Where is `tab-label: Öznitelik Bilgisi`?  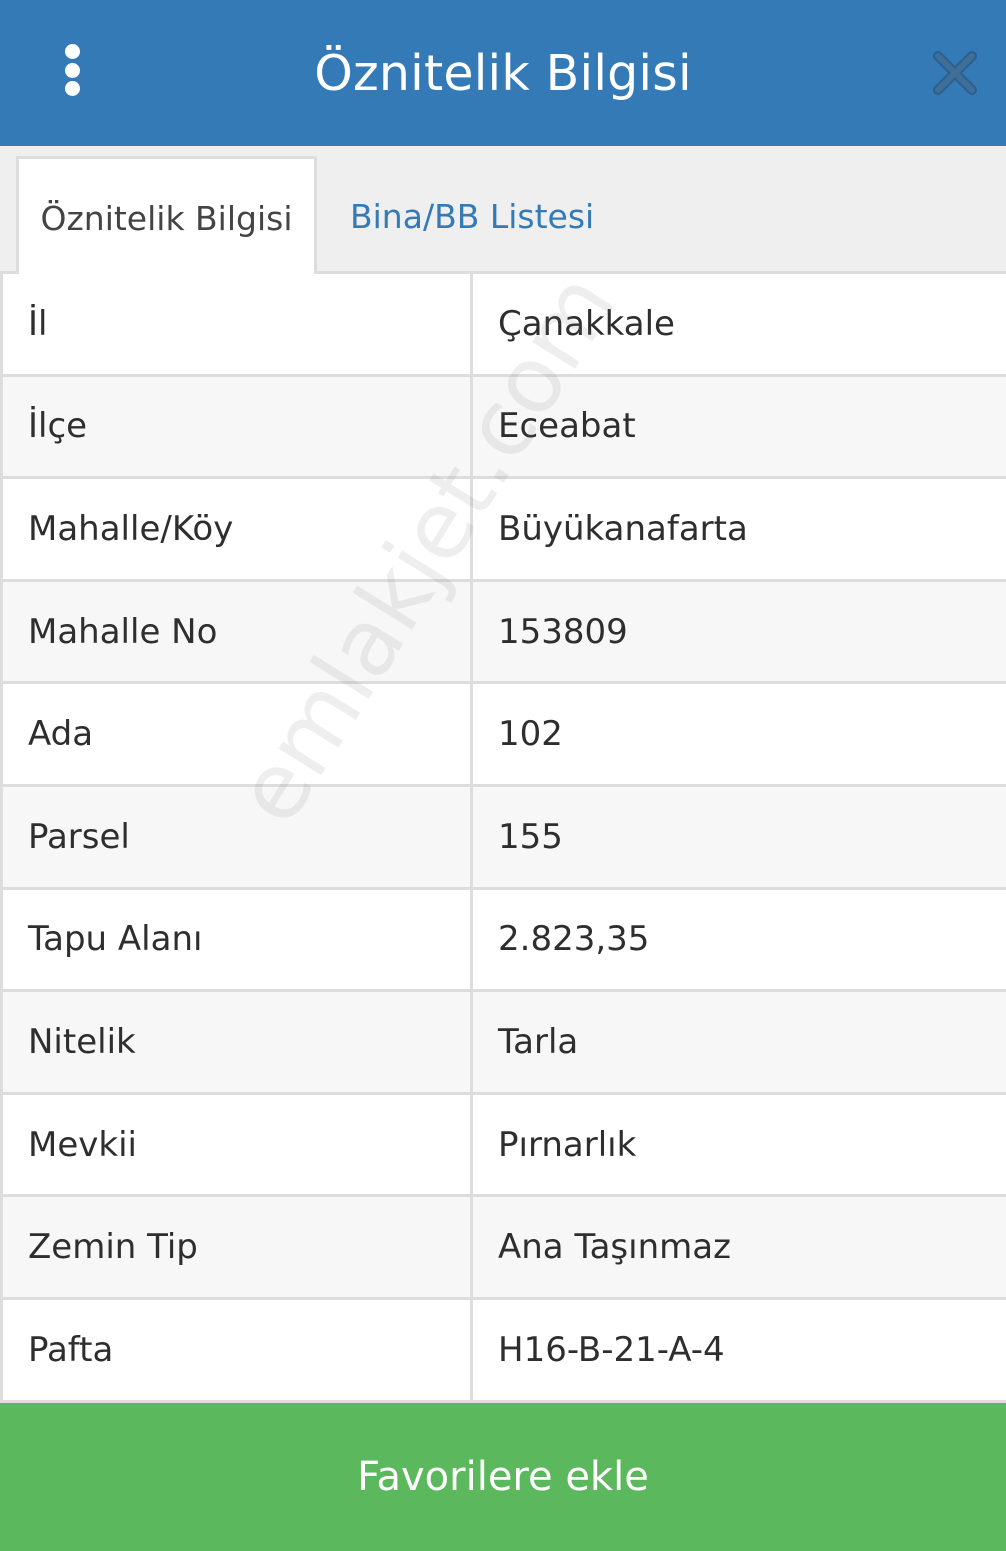
tab-label: Öznitelik Bilgisi is located at coordinates (166, 218).